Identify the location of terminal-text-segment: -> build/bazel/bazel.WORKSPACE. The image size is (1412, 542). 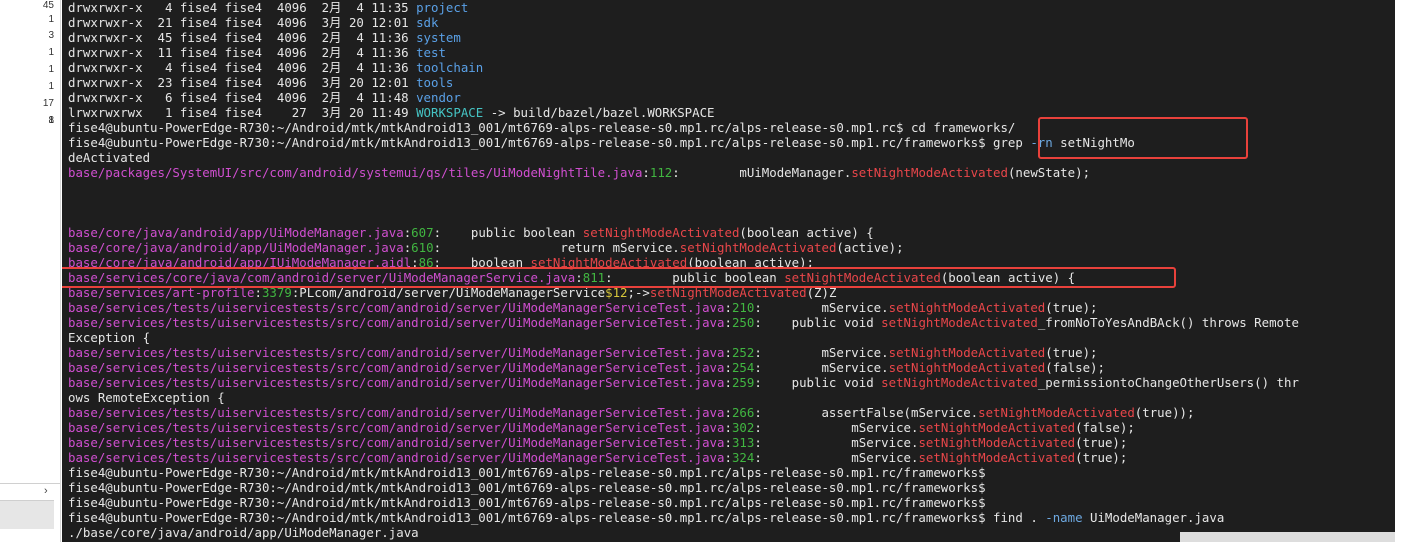
(599, 112).